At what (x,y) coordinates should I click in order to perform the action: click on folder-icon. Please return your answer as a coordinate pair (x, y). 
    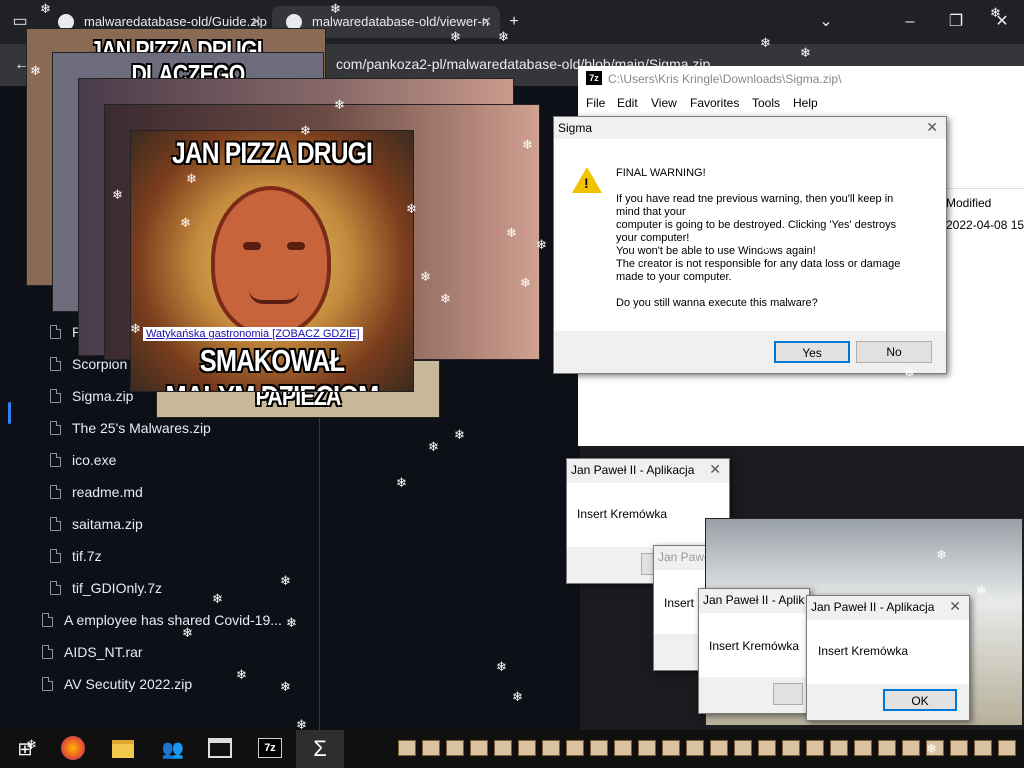
    Looking at the image, I should click on (123, 749).